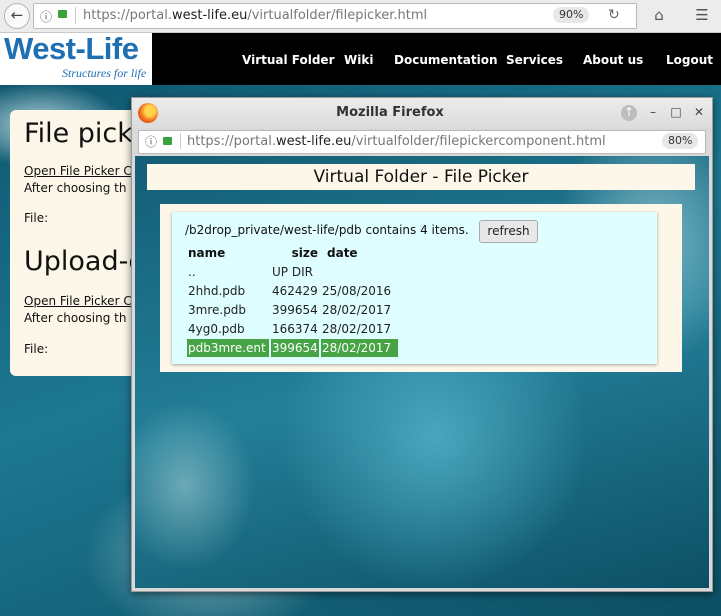 This screenshot has width=721, height=616. What do you see at coordinates (359, 253) in the screenshot?
I see `column-date: date` at bounding box center [359, 253].